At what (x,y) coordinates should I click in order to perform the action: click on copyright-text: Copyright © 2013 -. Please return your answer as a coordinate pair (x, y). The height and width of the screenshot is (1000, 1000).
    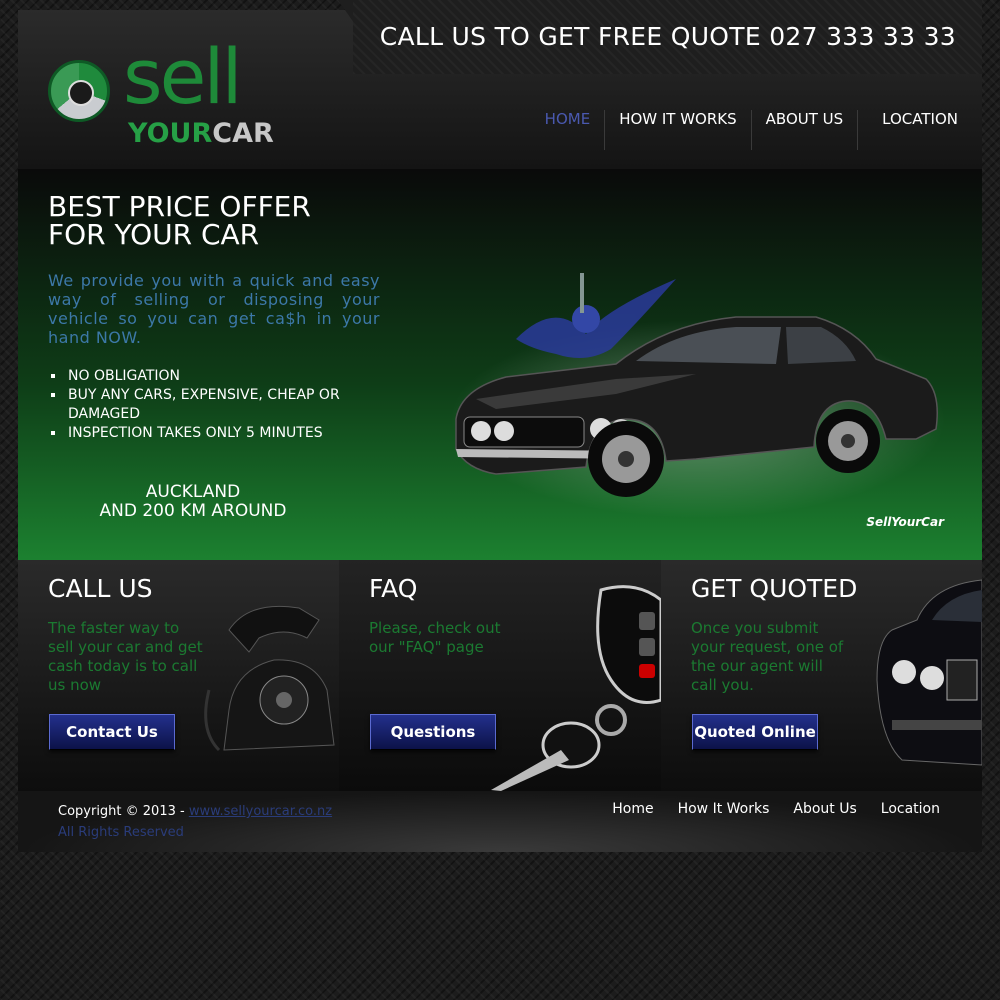
    Looking at the image, I should click on (123, 811).